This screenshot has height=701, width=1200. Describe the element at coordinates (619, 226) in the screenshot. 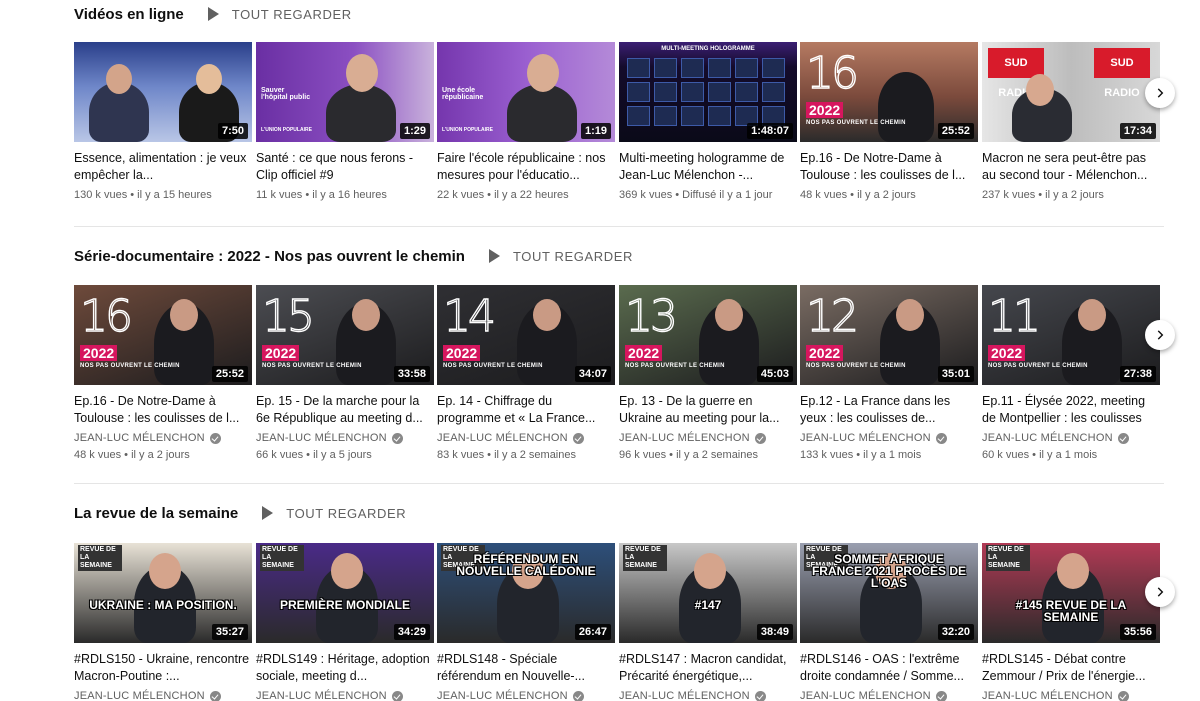

I see `shelf-divider` at that location.